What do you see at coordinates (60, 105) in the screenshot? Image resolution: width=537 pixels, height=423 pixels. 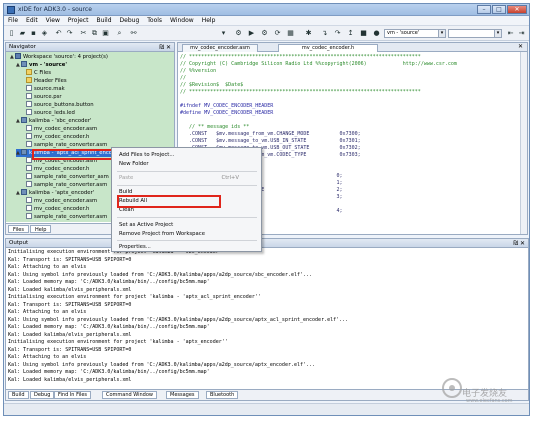 I see `tree-item: source_buttons.button` at bounding box center [60, 105].